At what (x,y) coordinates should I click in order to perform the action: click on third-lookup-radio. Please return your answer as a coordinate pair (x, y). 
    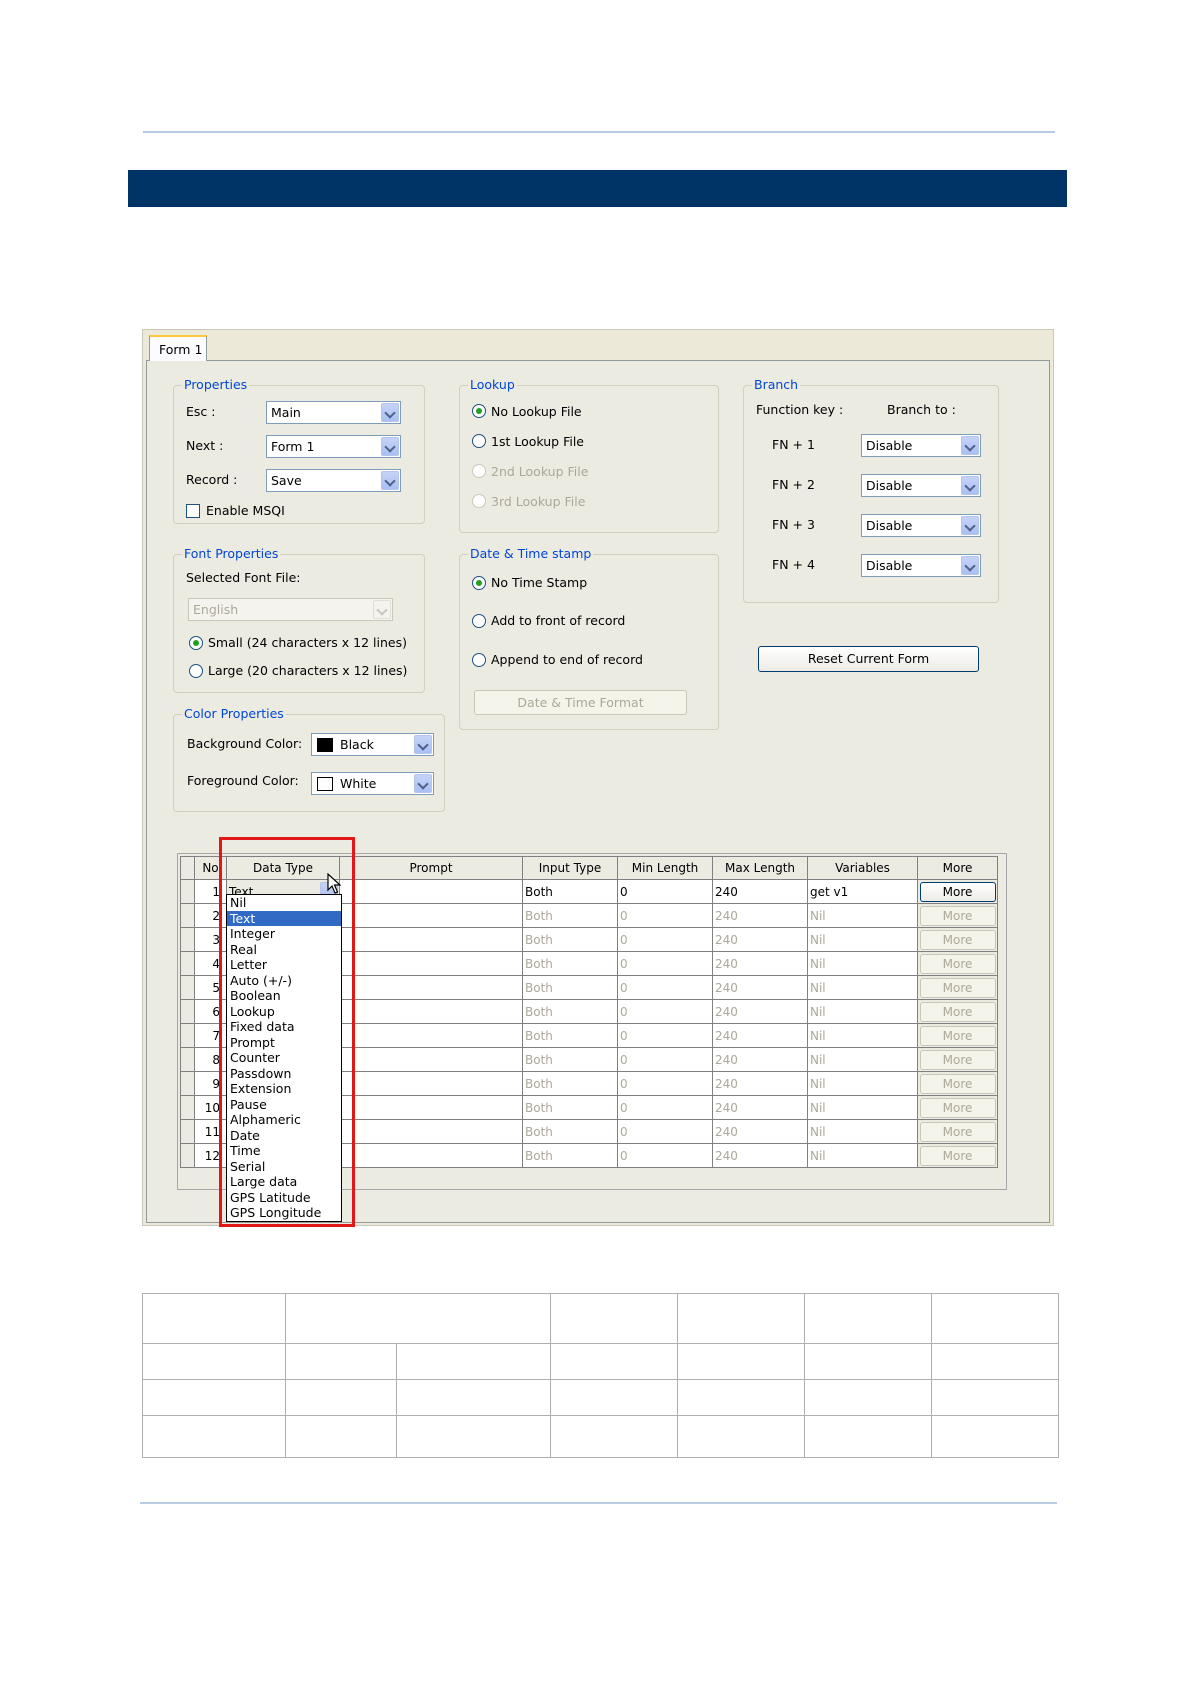
    Looking at the image, I should click on (479, 501).